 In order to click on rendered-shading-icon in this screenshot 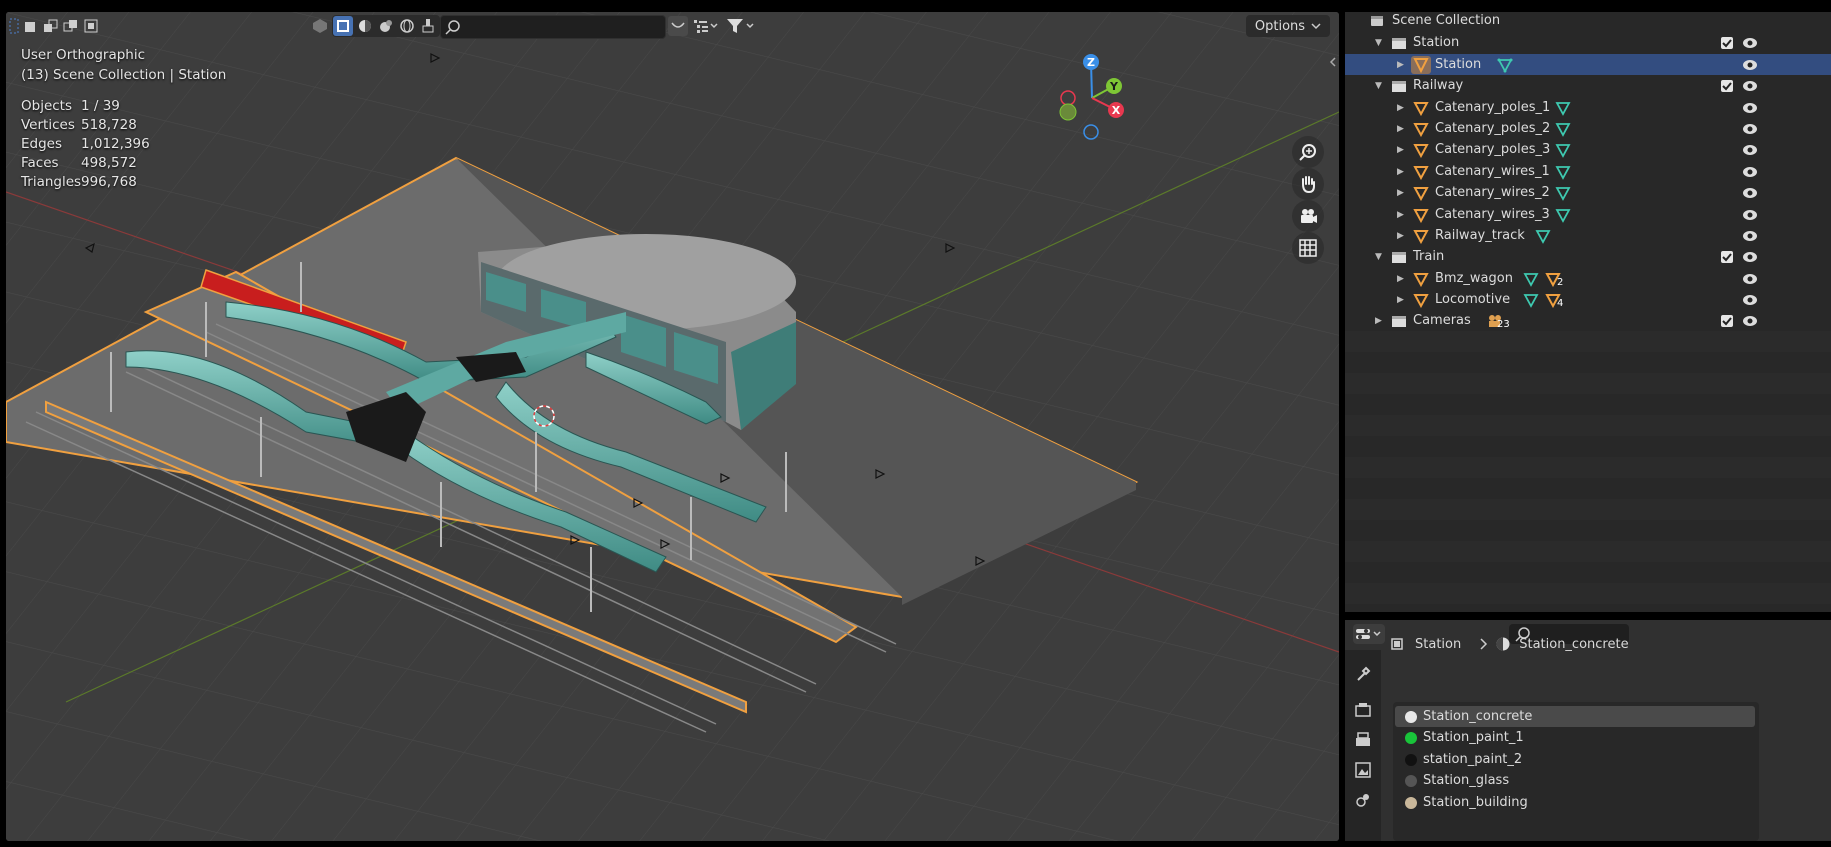, I will do `click(386, 26)`.